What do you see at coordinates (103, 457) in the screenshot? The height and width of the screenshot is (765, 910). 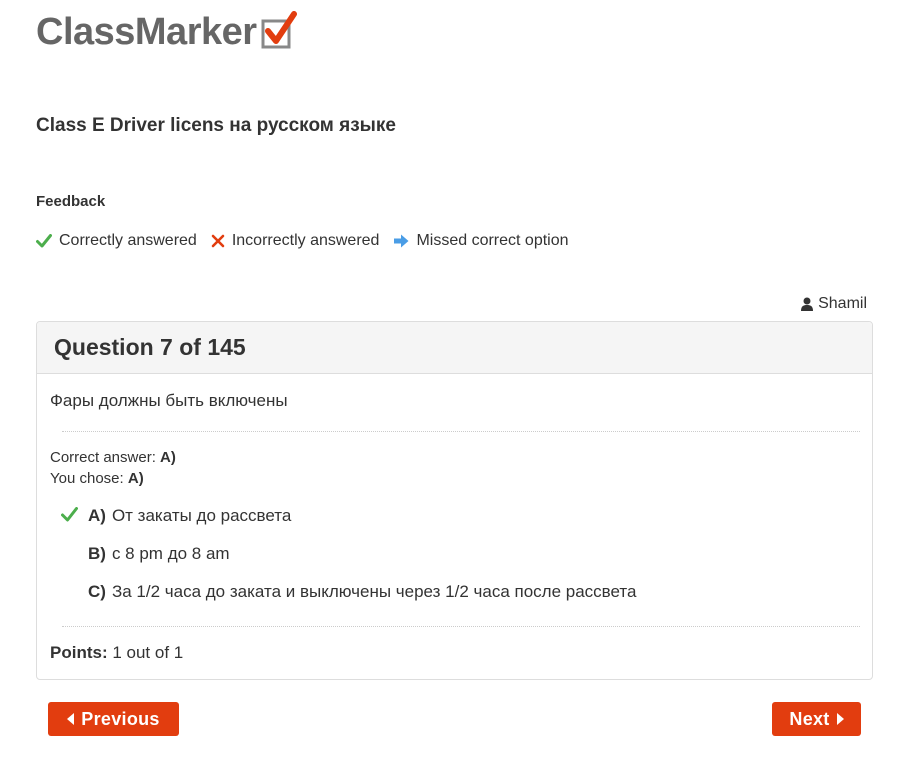 I see `correct-answer-label: Correct answer:` at bounding box center [103, 457].